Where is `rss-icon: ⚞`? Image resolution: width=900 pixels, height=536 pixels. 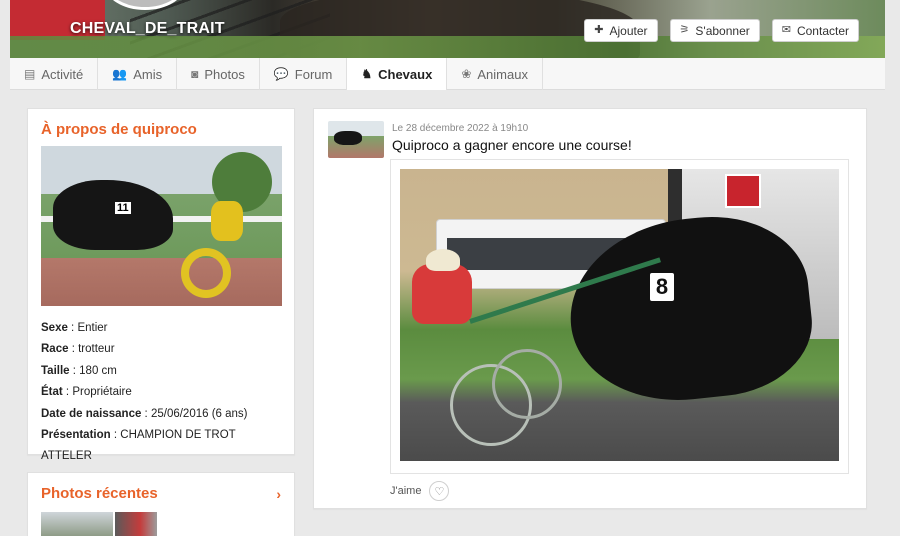
rss-icon: ⚞ is located at coordinates (684, 30).